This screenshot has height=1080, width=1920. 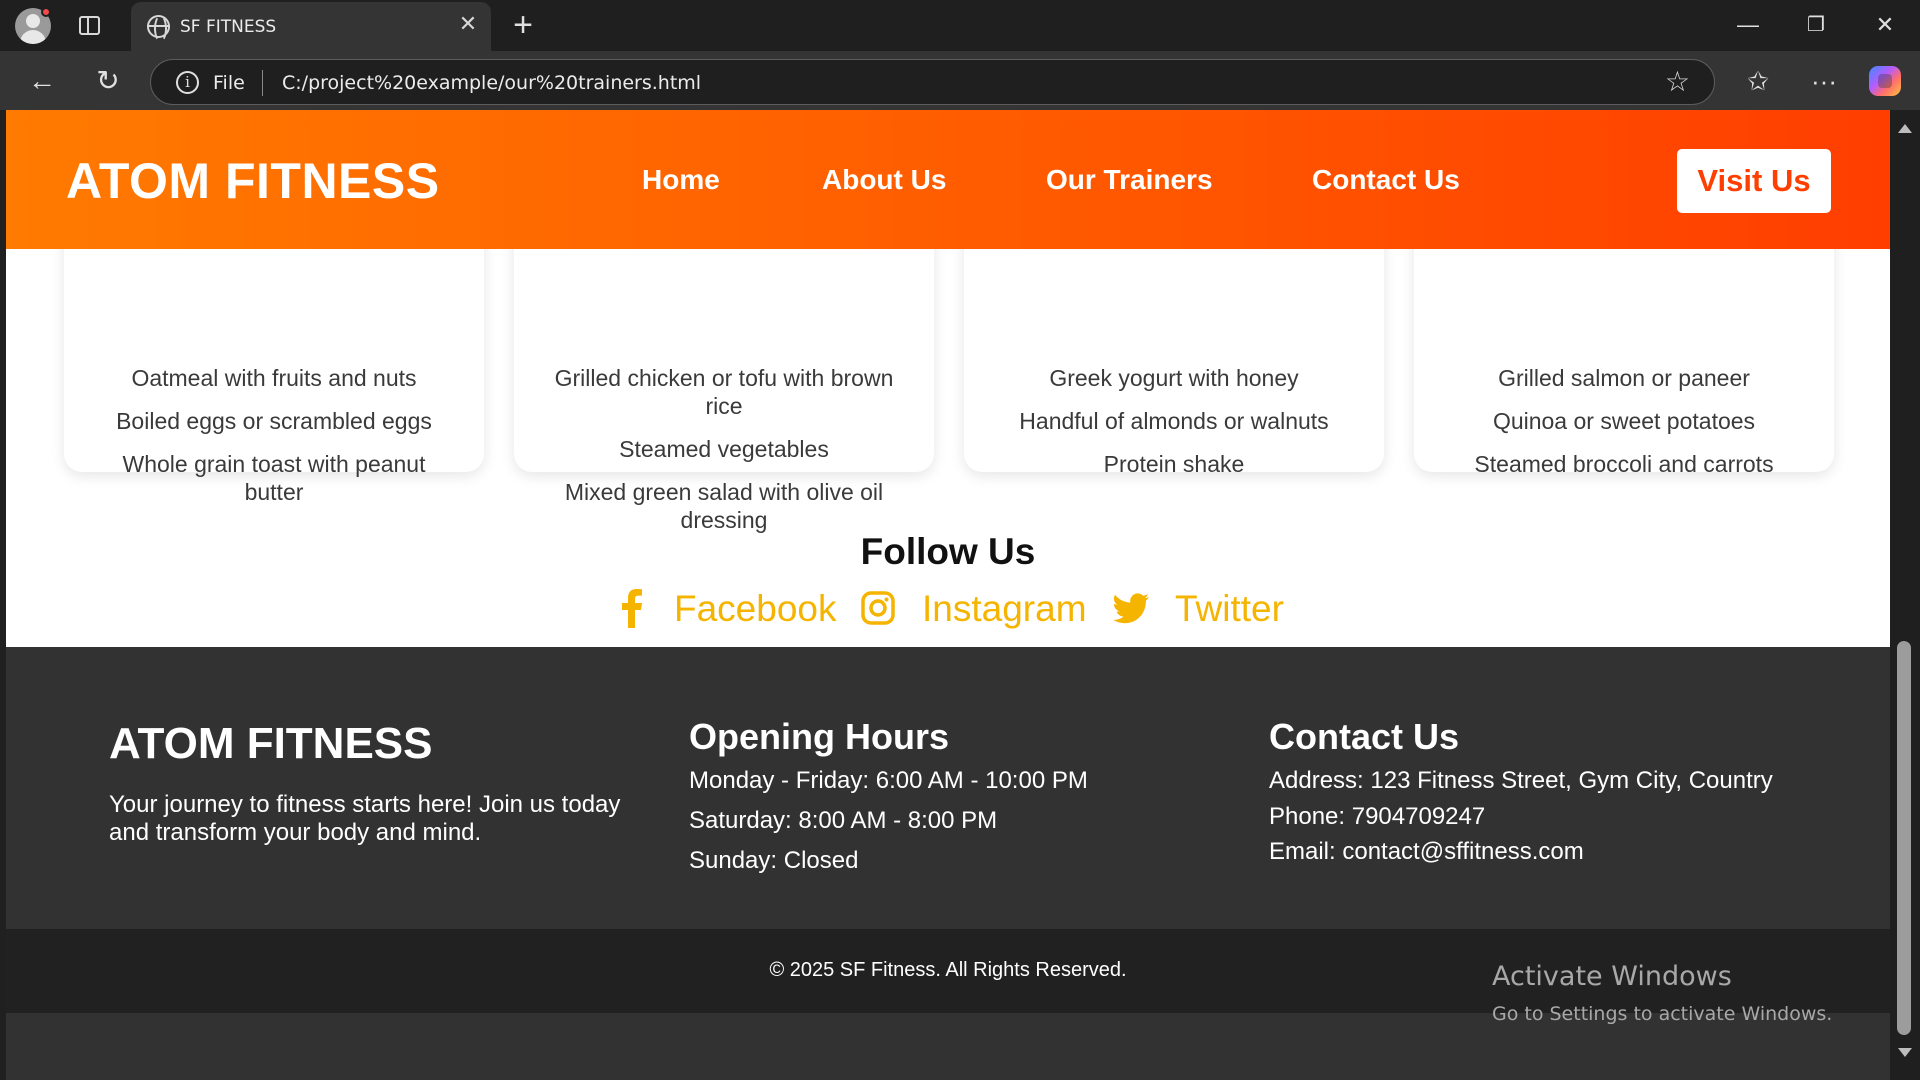 I want to click on hours-line: Saturday: 8:00 AM - 8:00 PM, so click(x=843, y=820).